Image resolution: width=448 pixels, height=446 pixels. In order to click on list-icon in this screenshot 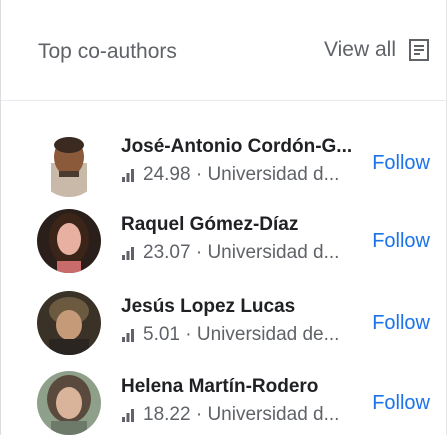, I will do `click(419, 50)`.